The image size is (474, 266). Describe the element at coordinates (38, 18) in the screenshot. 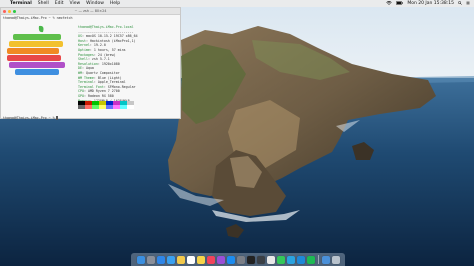

I see `prompt-line-top: thaead@Thaiys-iMac-Pro ~ % neofetch` at that location.